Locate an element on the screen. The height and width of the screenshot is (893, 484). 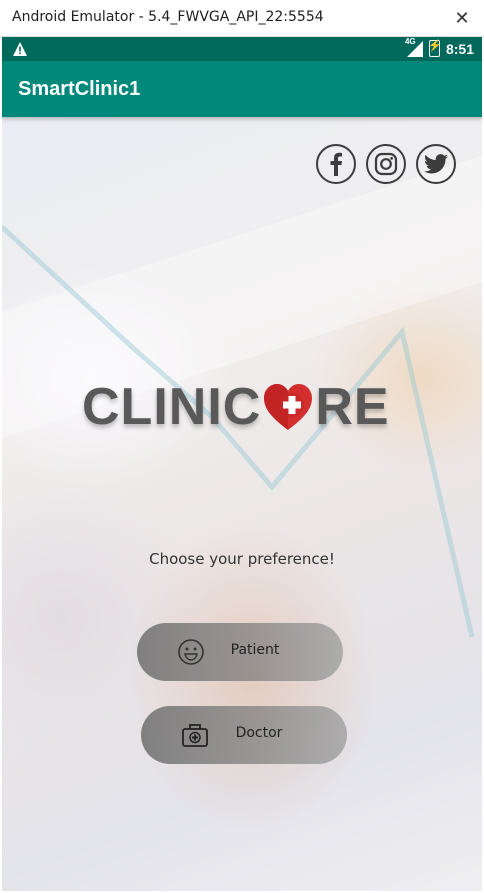
doctor-button: Doctor is located at coordinates (244, 735).